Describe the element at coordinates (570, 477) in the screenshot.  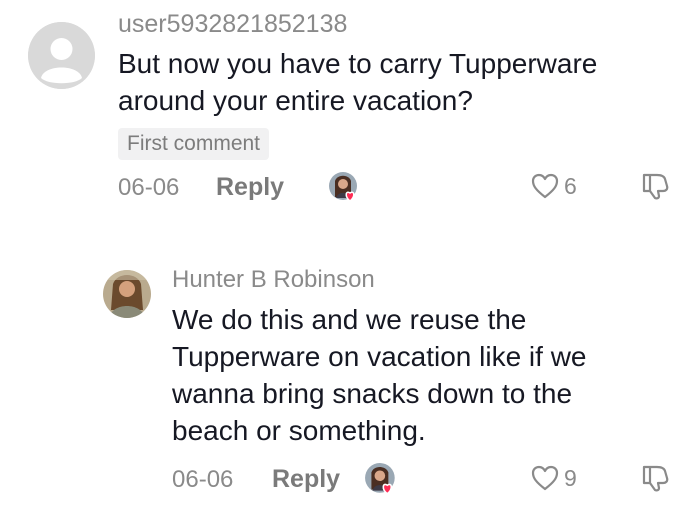
I see `like-count: 9` at that location.